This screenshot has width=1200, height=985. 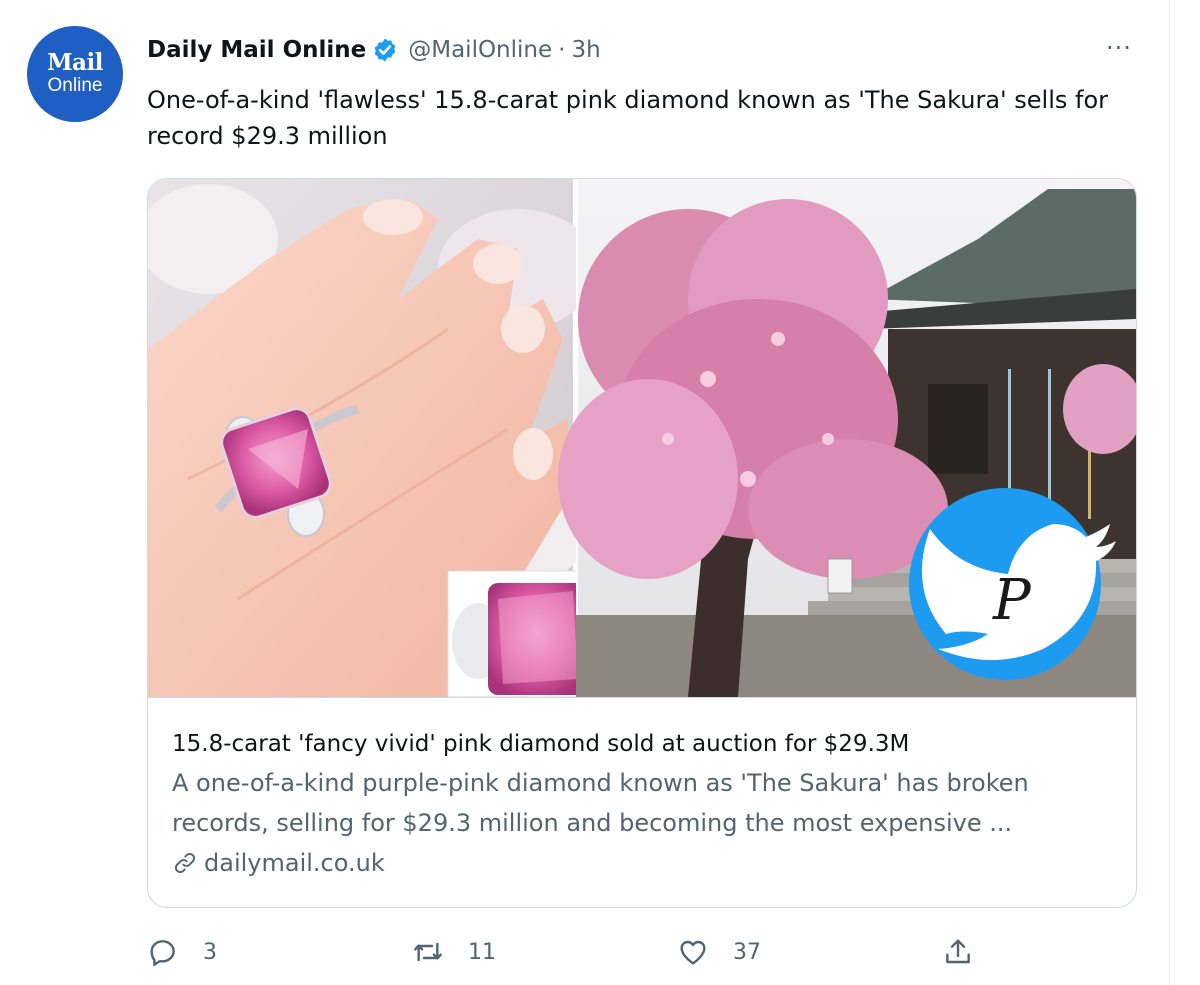 I want to click on watermark-letter: P, so click(x=1012, y=600).